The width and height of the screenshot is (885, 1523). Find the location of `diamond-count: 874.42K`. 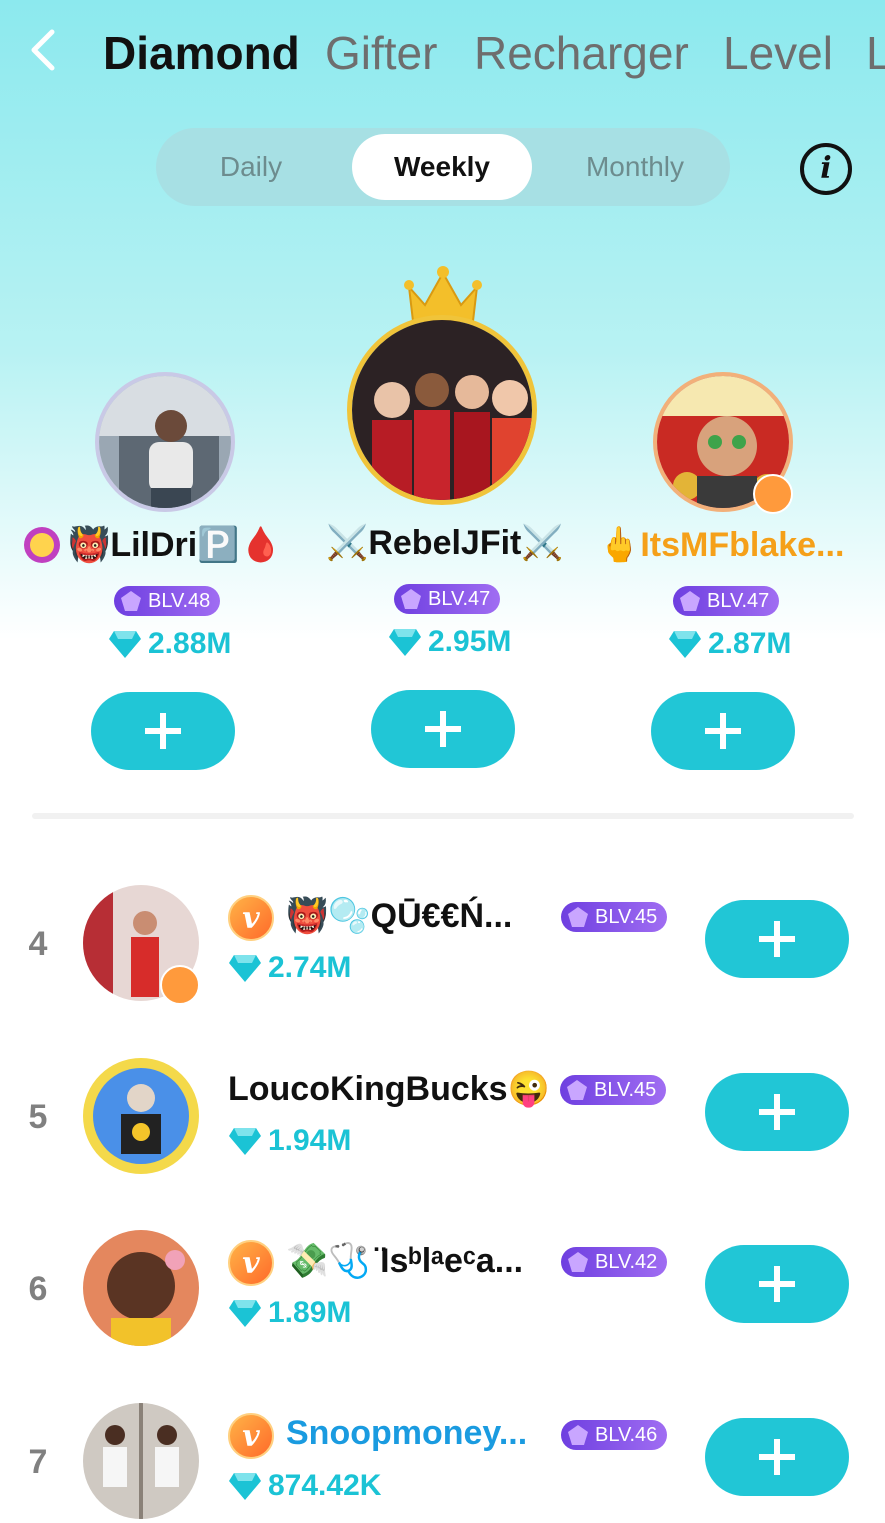

diamond-count: 874.42K is located at coordinates (304, 1486).